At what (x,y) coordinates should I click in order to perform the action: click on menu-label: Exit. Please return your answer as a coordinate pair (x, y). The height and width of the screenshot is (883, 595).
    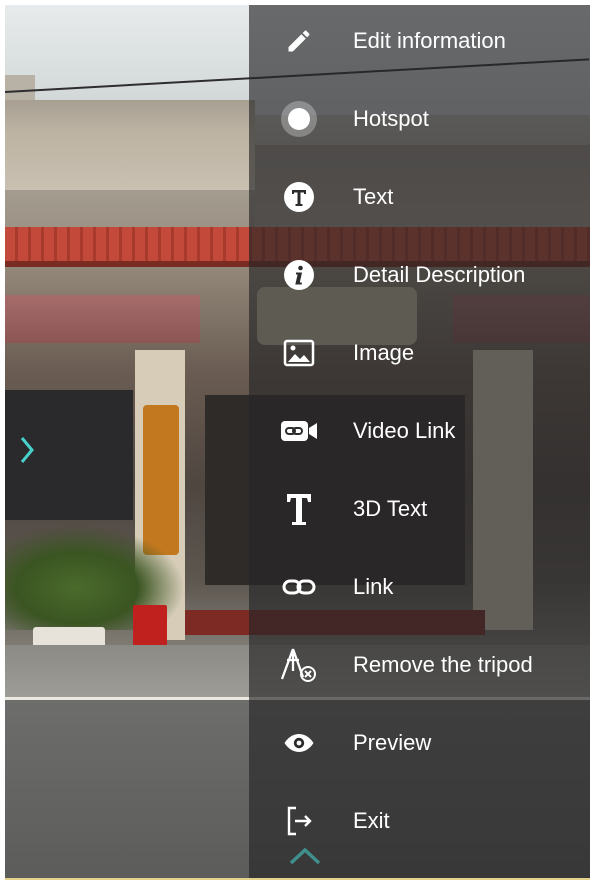
    Looking at the image, I should click on (371, 820).